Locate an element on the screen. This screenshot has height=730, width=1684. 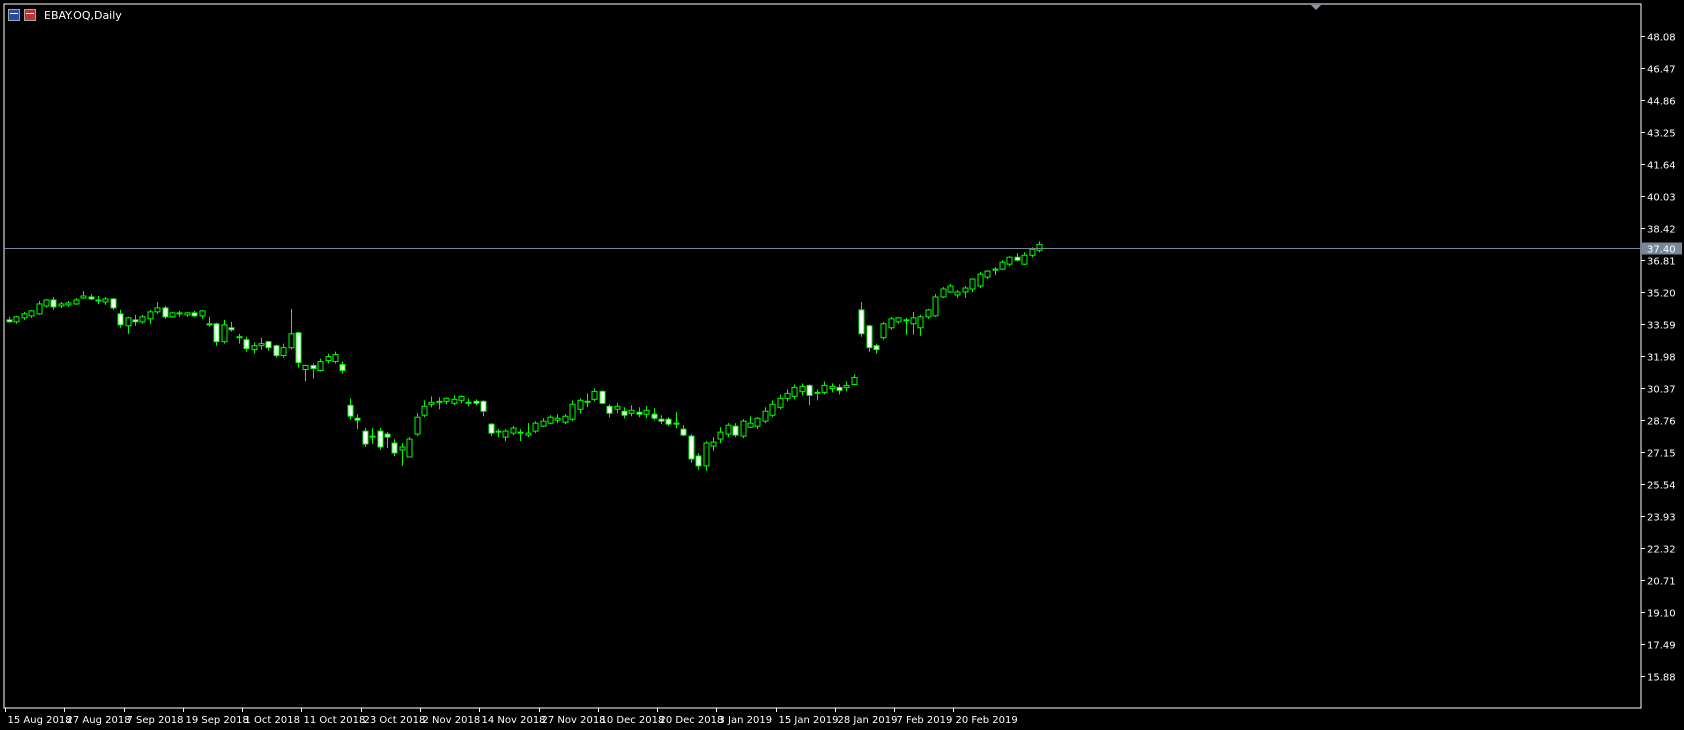
price-tick-label: 40.03 is located at coordinates (1661, 198).